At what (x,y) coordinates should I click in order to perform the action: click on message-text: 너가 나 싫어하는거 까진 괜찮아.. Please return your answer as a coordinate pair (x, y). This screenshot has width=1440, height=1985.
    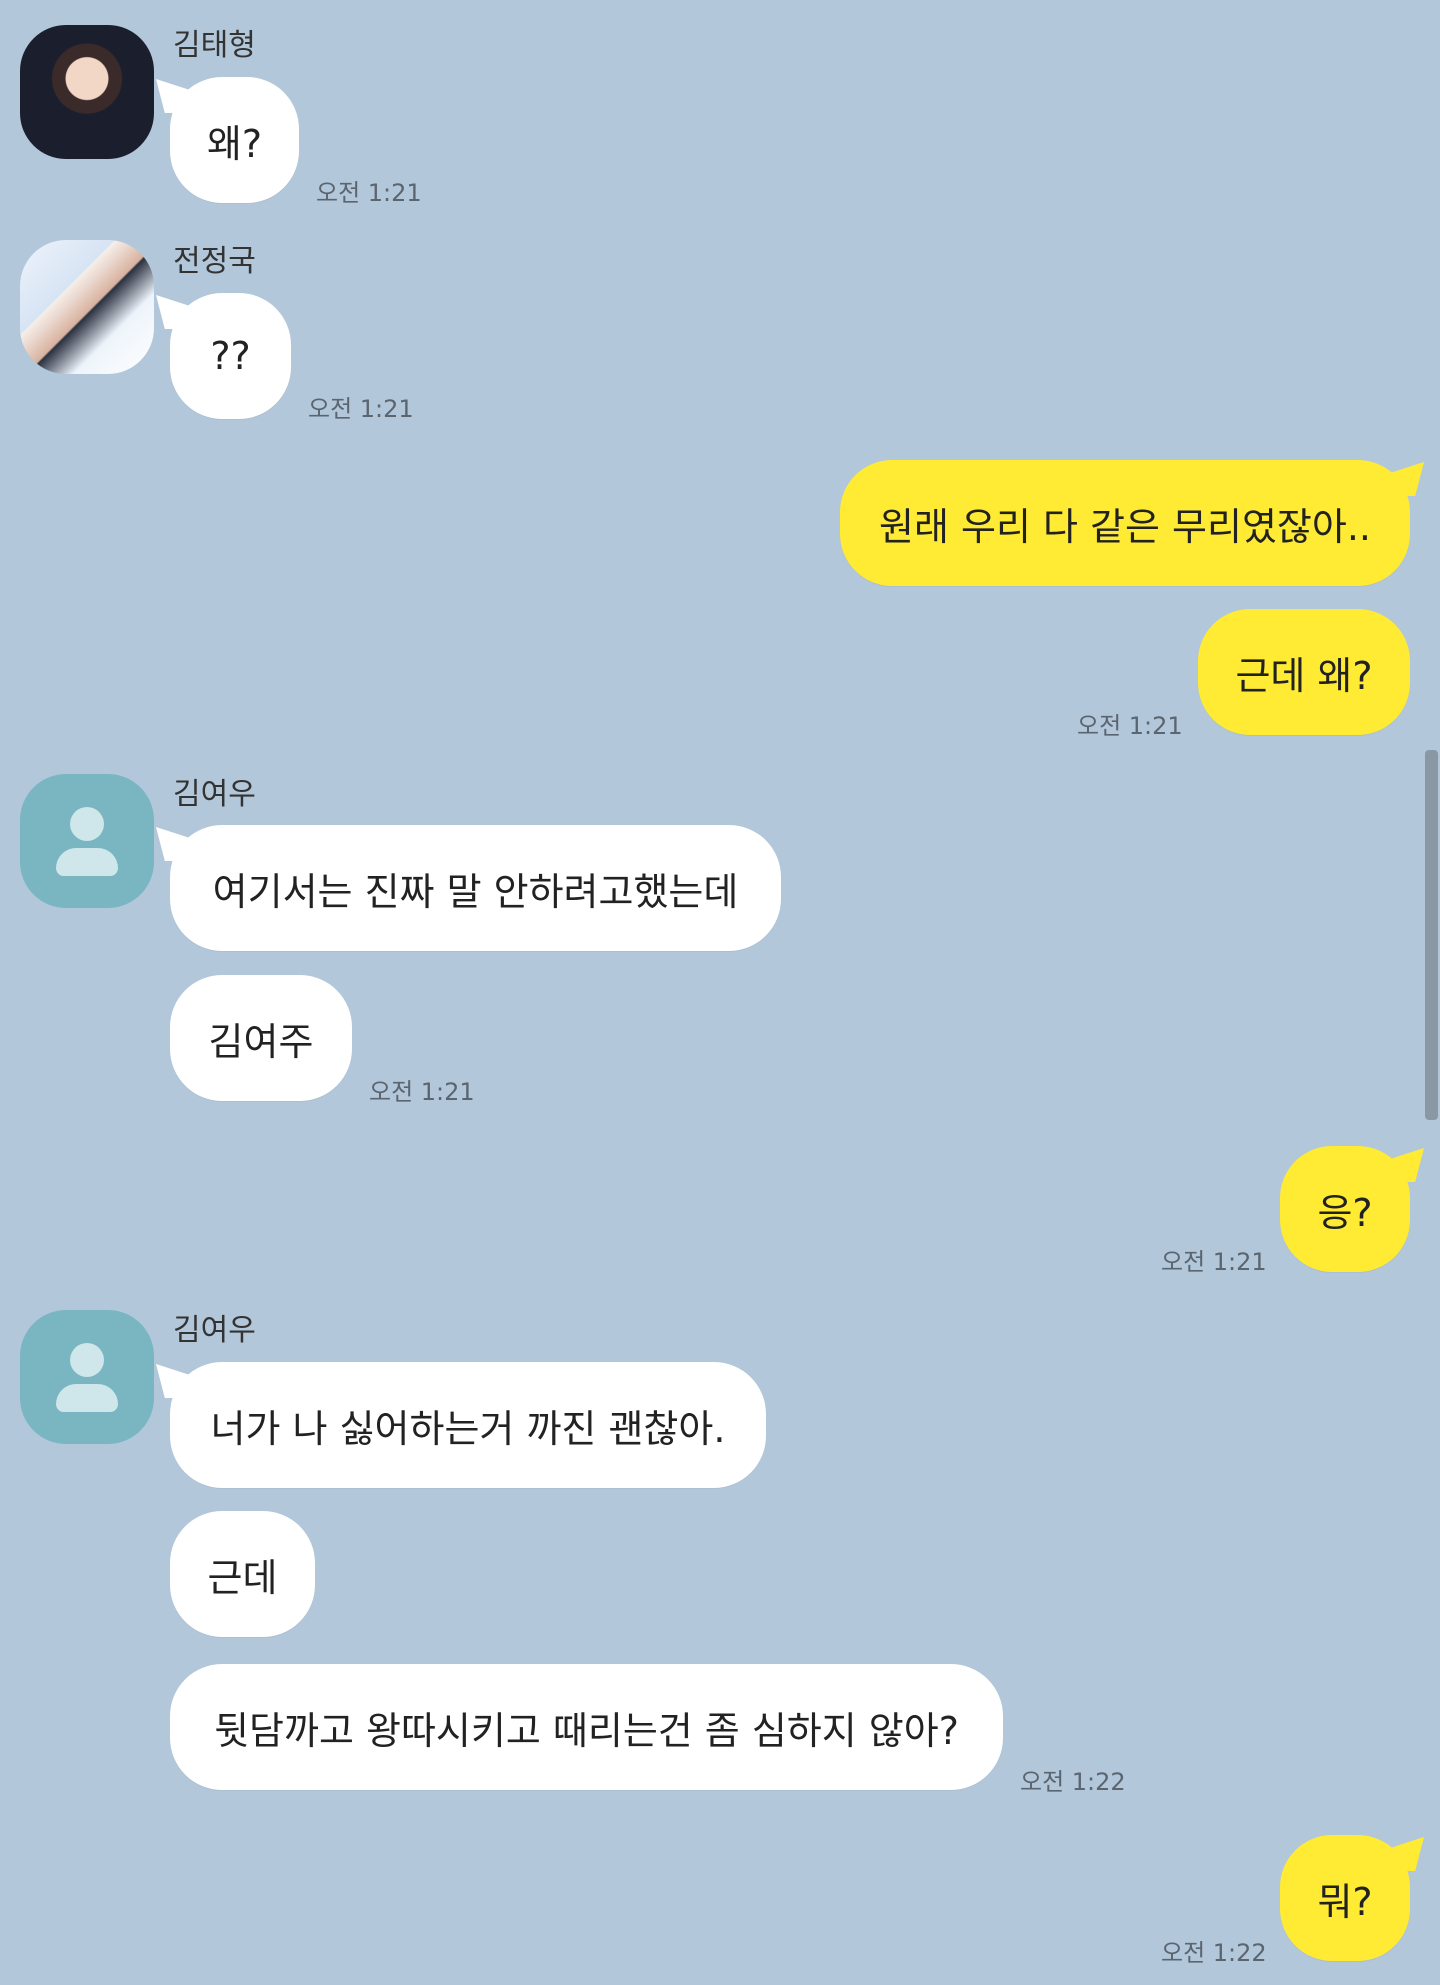
    Looking at the image, I should click on (468, 1428).